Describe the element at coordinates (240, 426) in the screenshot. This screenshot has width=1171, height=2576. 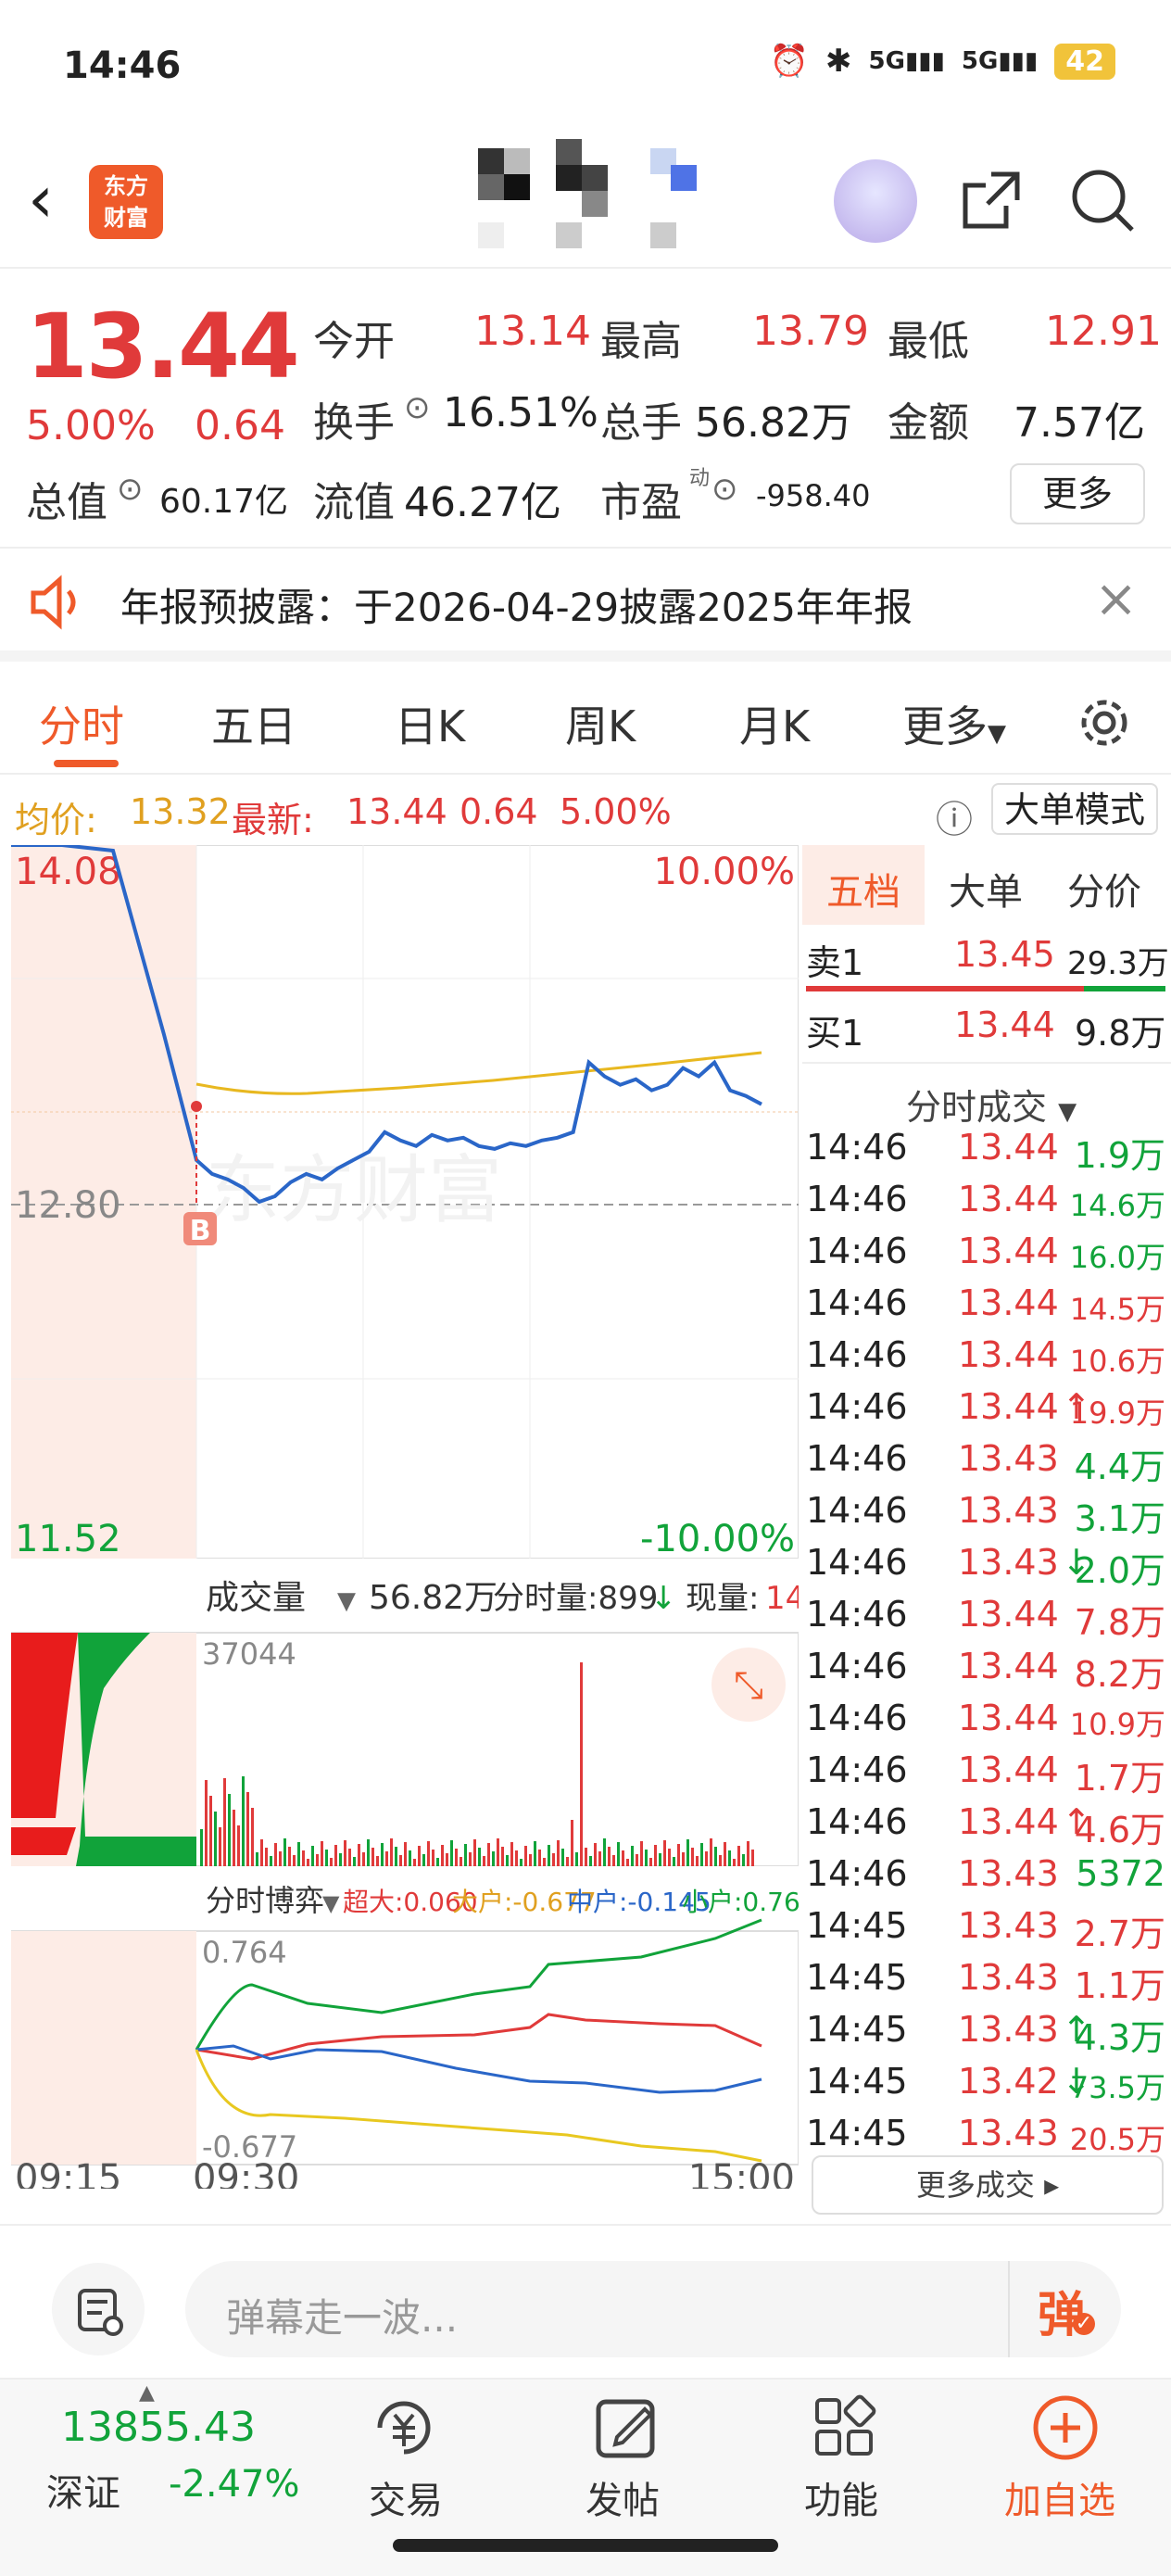
I see `change-value: 0.64` at that location.